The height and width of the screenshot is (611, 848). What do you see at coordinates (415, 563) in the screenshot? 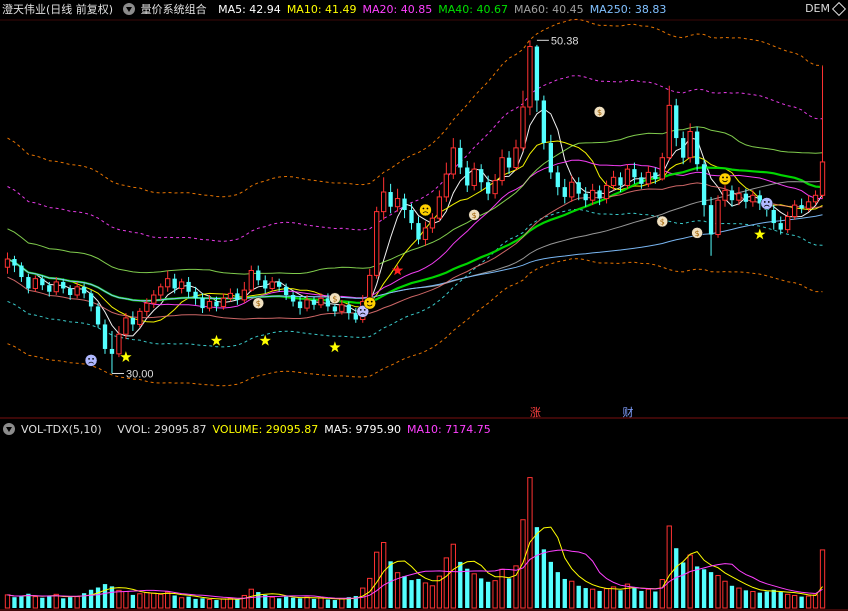
I see `volume-ma5-line` at bounding box center [415, 563].